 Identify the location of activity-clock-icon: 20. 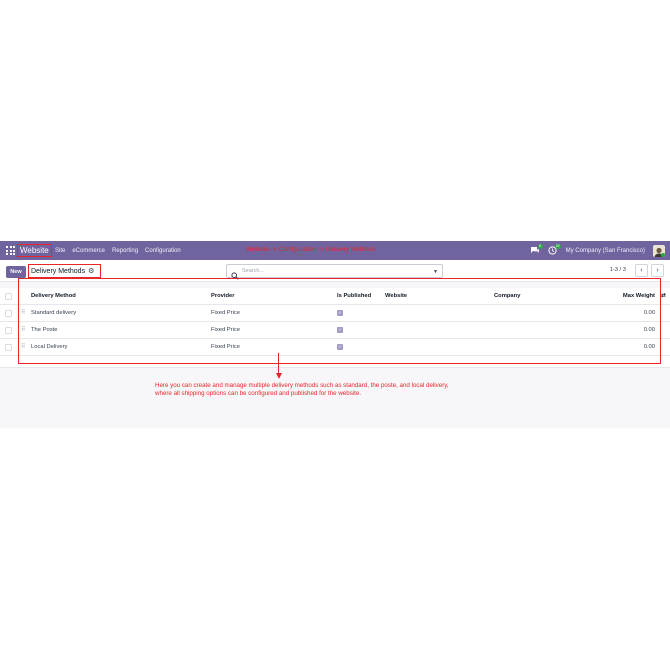
(554, 249).